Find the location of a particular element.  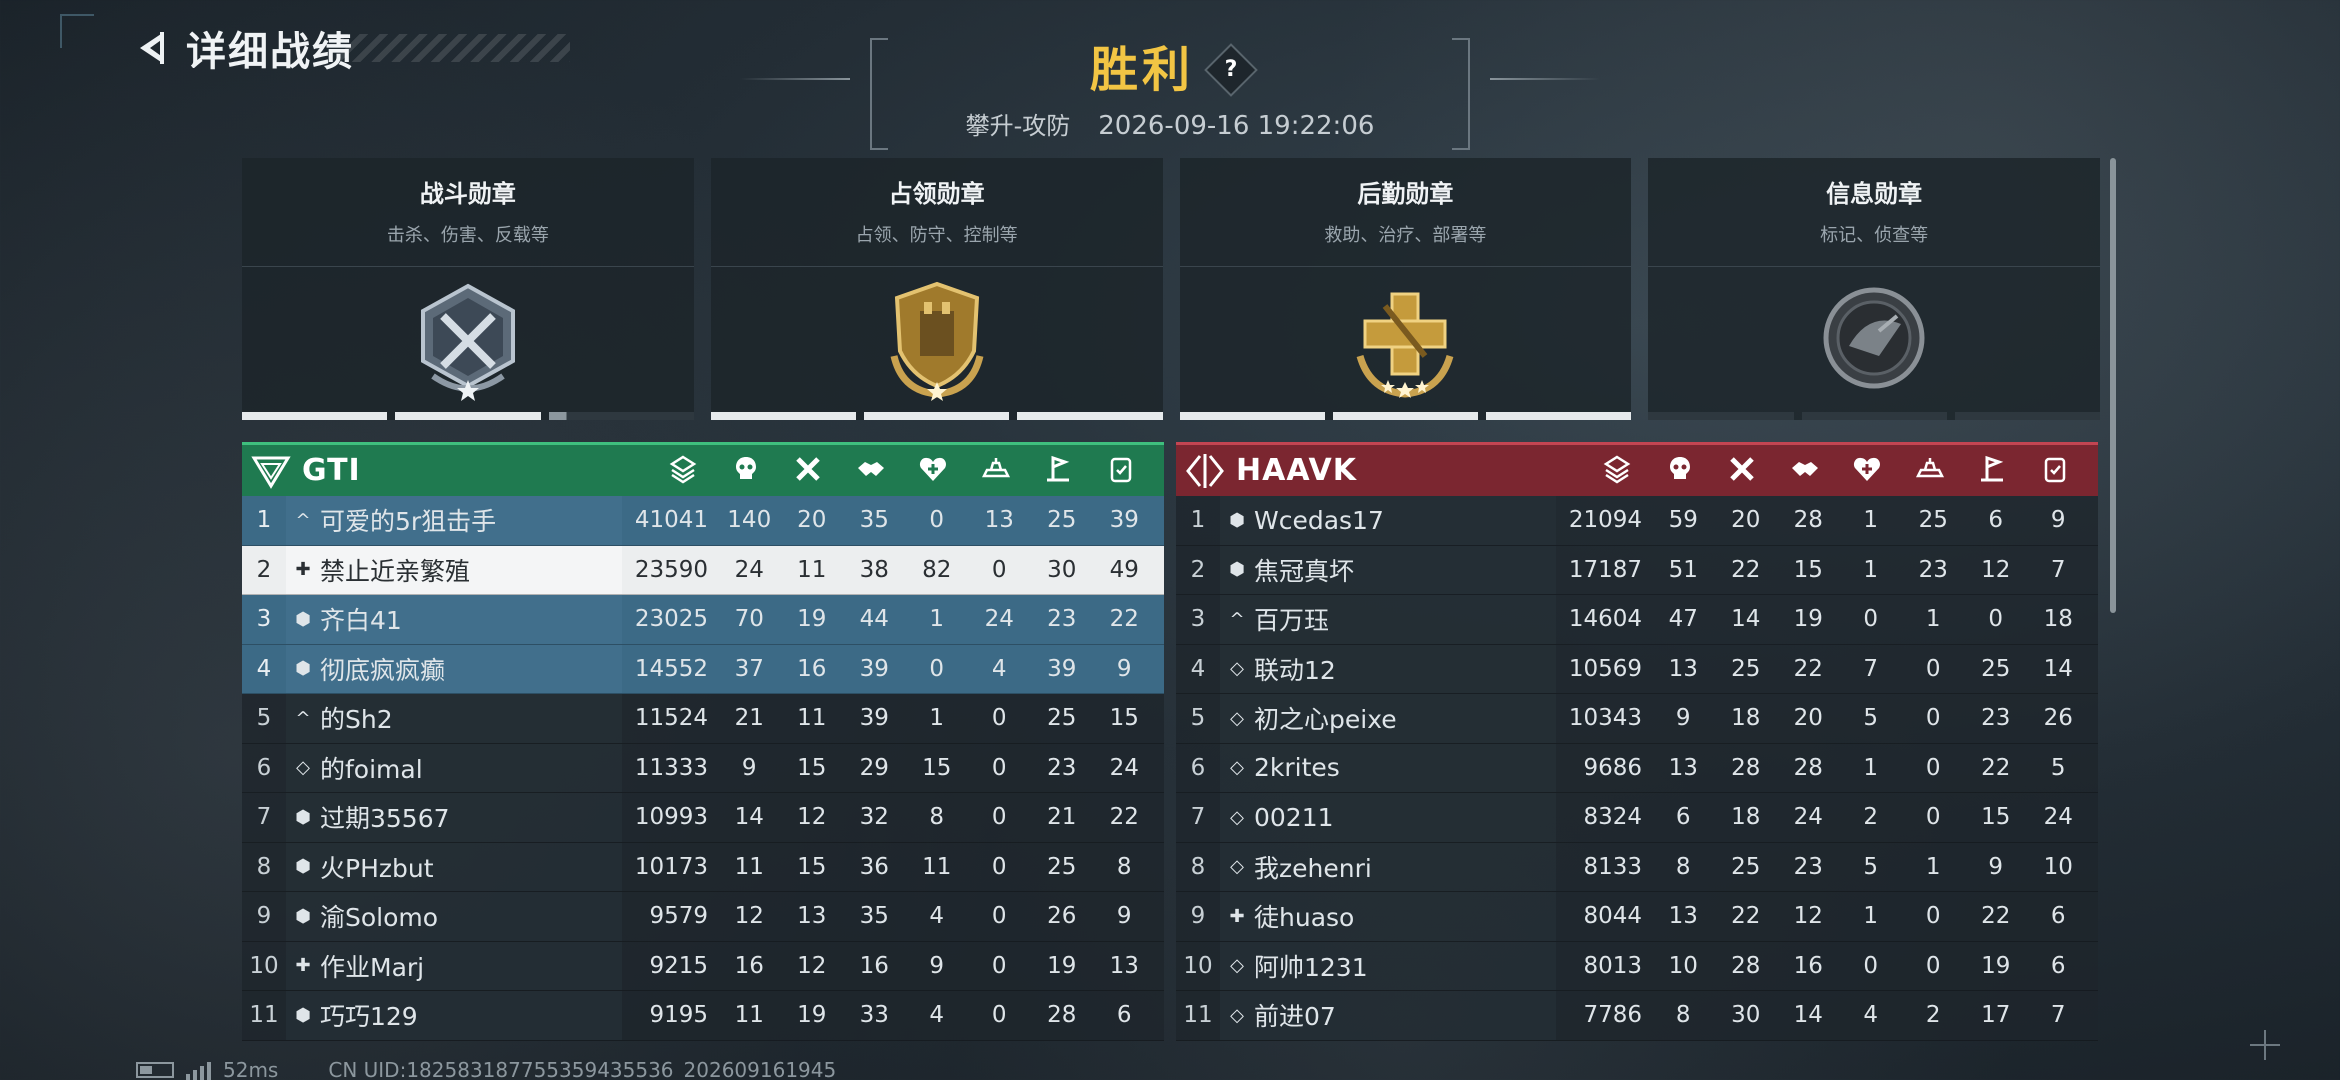

player-row: 9 ✚ 徒huaso 8044 13 22 12 1 0 22 6 is located at coordinates (1637, 917).